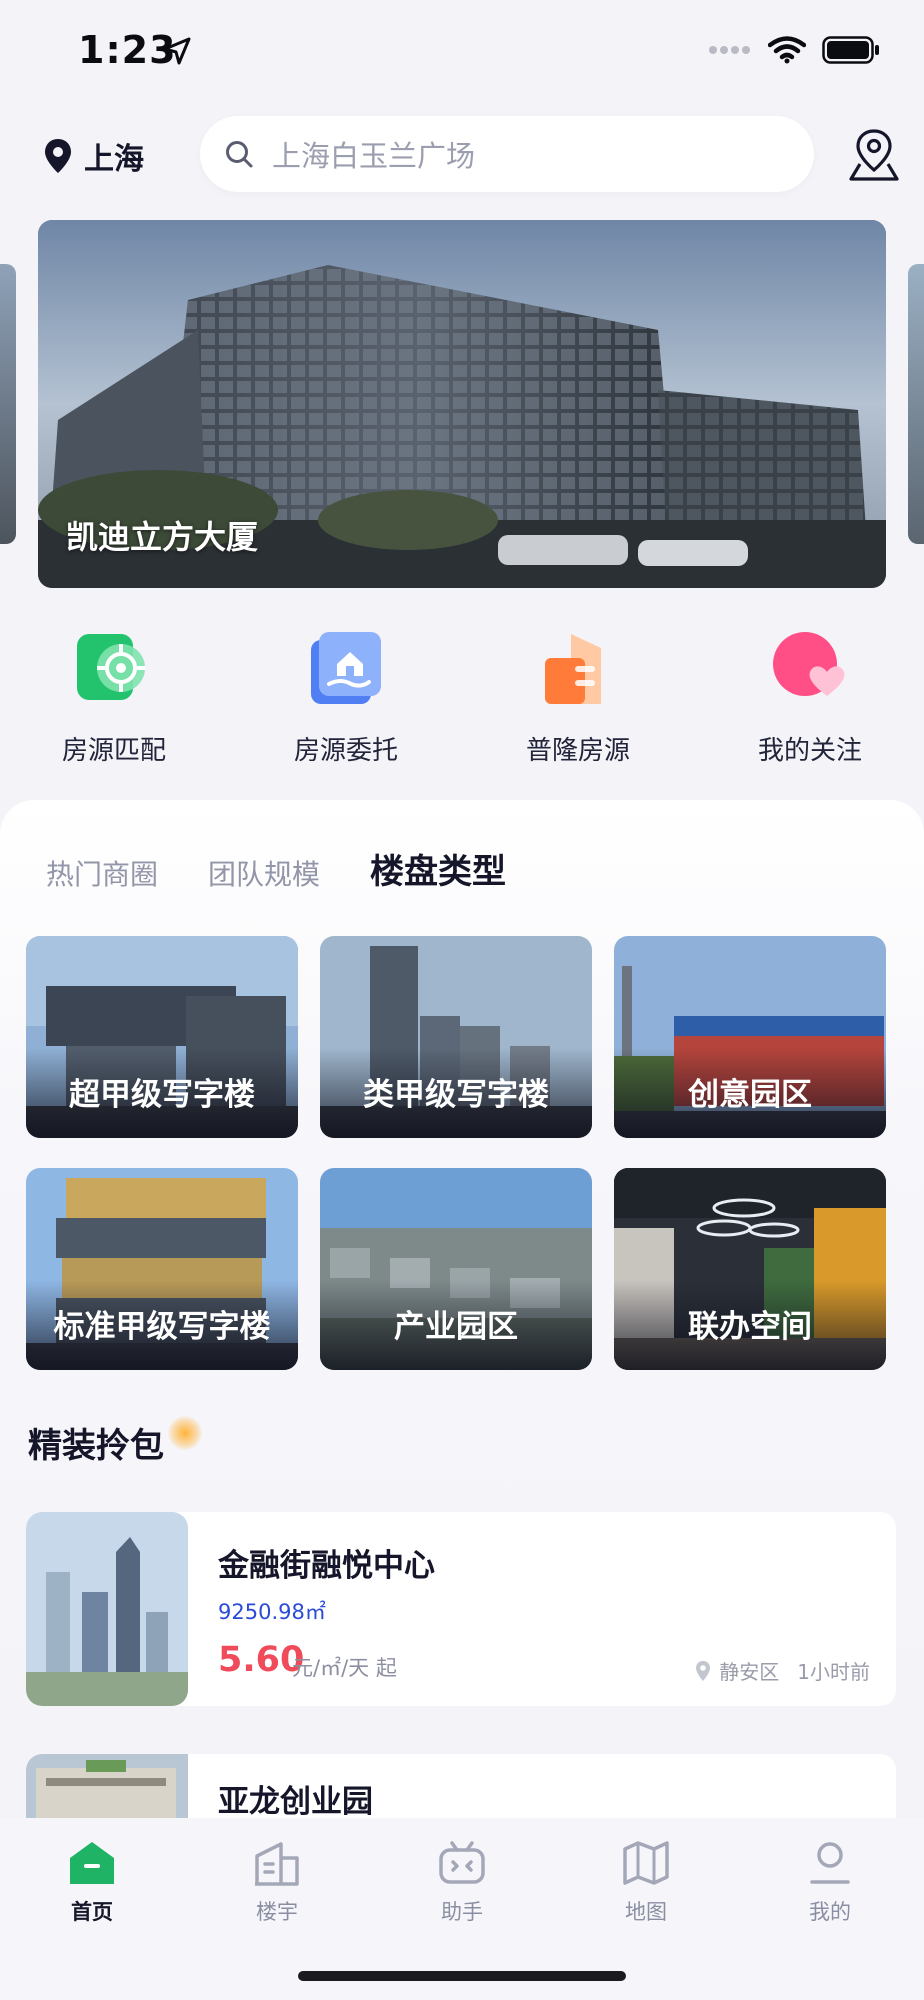  I want to click on listing-time: 1小时前, so click(833, 1672).